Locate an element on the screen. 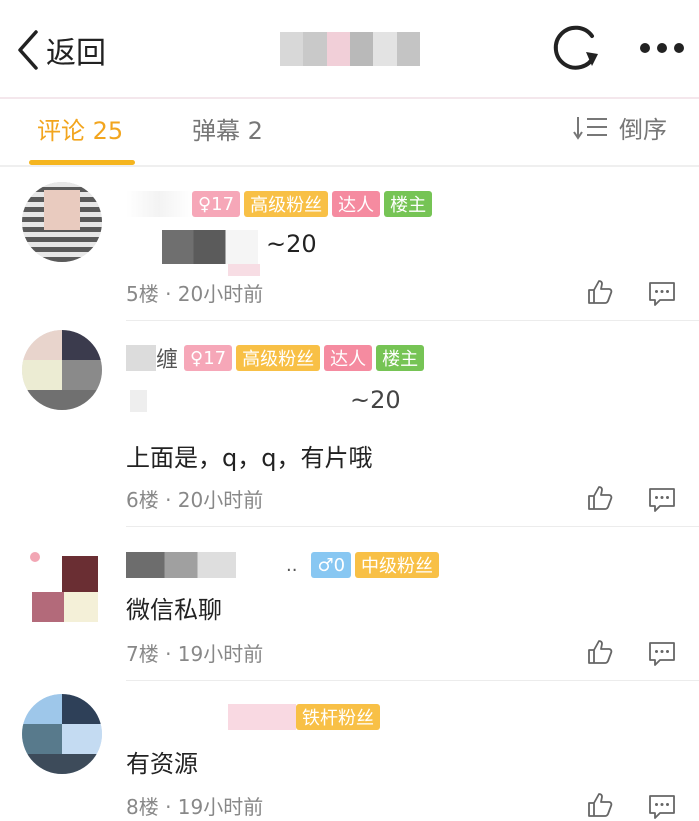 The width and height of the screenshot is (699, 821). back-button: 返回 is located at coordinates (60, 50).